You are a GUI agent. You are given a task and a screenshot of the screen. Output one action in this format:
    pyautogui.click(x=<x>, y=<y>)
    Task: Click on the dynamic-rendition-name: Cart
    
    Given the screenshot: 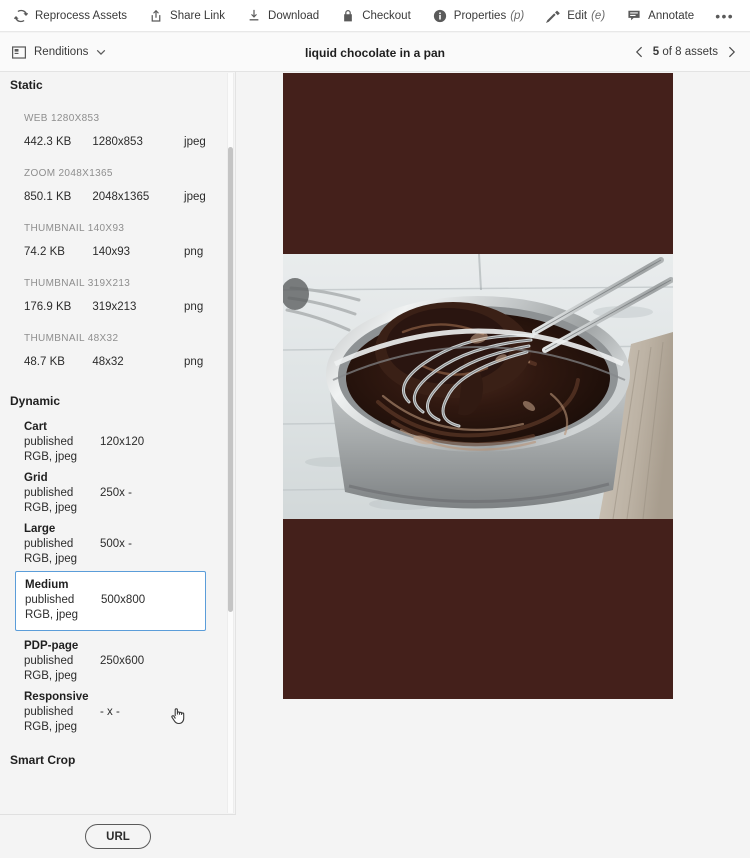 What is the action you would take?
    pyautogui.click(x=36, y=427)
    